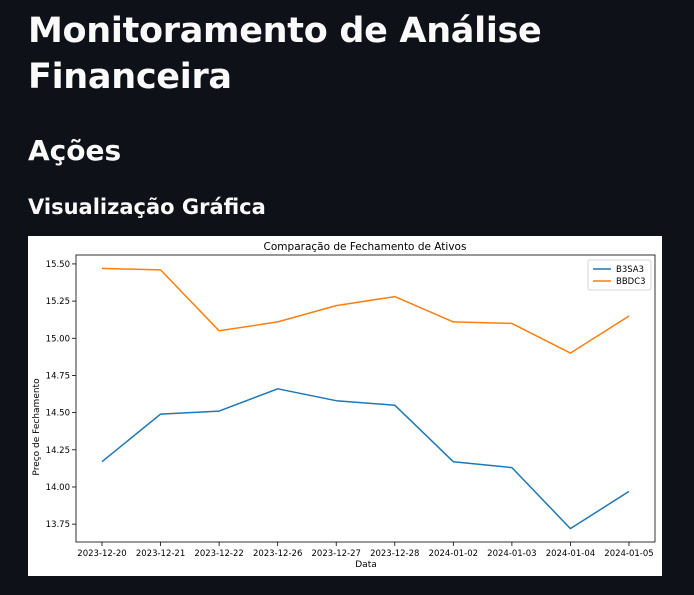  What do you see at coordinates (336, 554) in the screenshot?
I see `x-tick-label: 2023-12-27` at bounding box center [336, 554].